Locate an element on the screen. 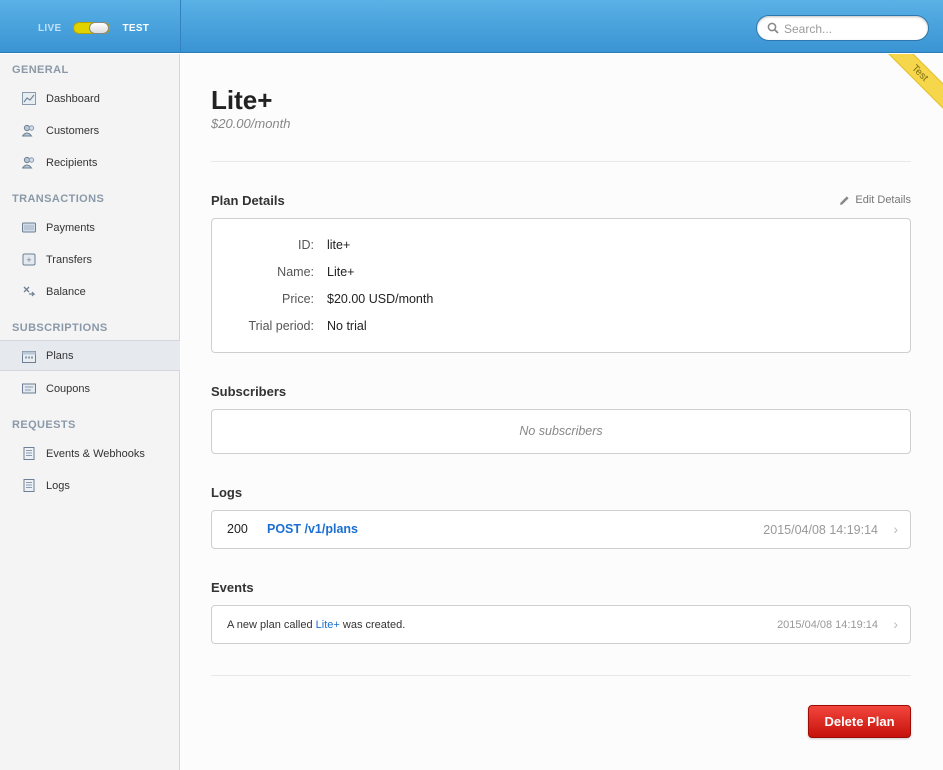 The width and height of the screenshot is (943, 770). coupon-icon is located at coordinates (29, 388).